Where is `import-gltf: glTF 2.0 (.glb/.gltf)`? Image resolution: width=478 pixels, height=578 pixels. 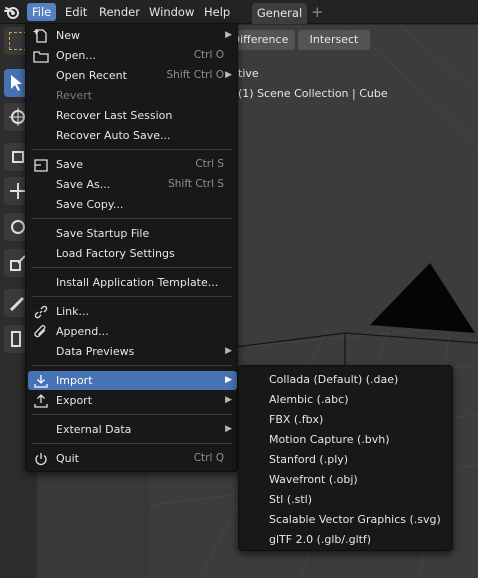 import-gltf: glTF 2.0 (.glb/.gltf) is located at coordinates (346, 539).